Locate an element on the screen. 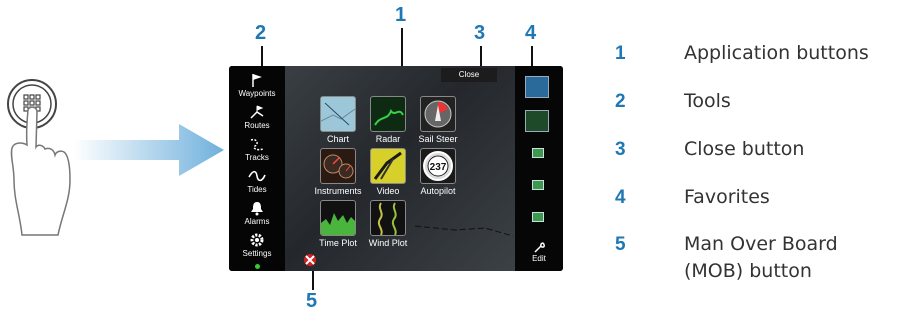 The width and height of the screenshot is (905, 315). callout-5: 5 is located at coordinates (312, 301).